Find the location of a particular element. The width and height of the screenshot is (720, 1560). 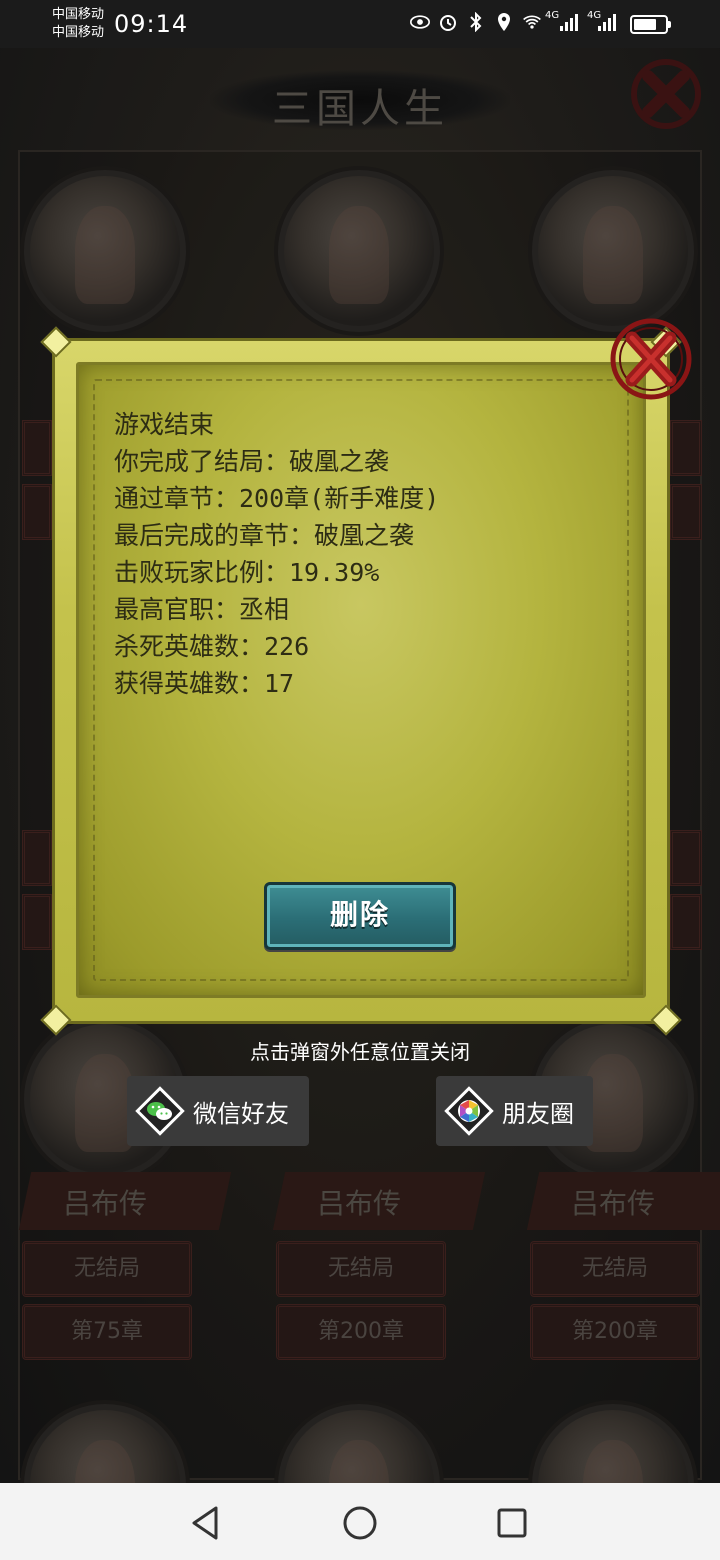

home-icon is located at coordinates (360, 1523).